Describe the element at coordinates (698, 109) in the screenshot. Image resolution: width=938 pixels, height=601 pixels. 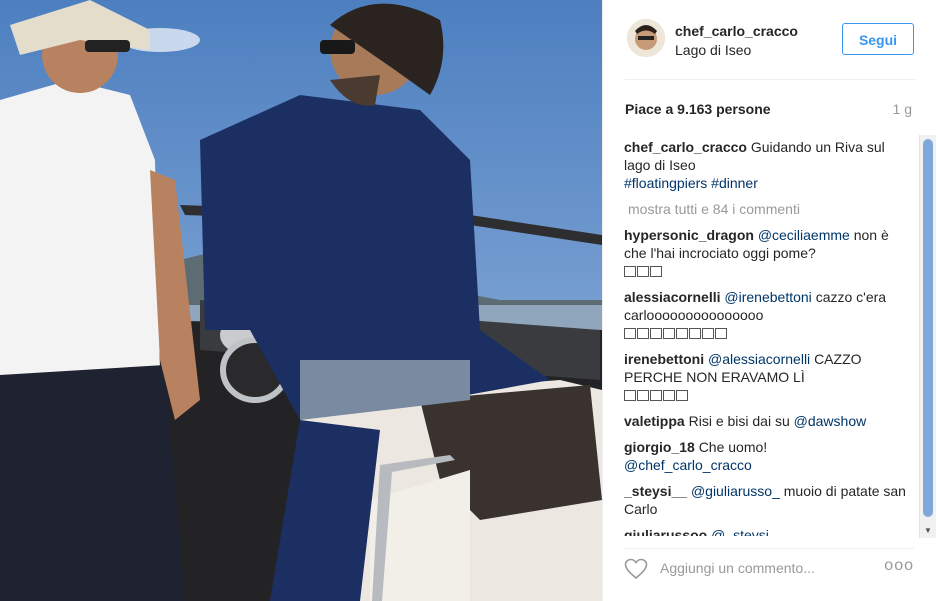
I see `likes-count: Piace a 9.163 persone` at that location.